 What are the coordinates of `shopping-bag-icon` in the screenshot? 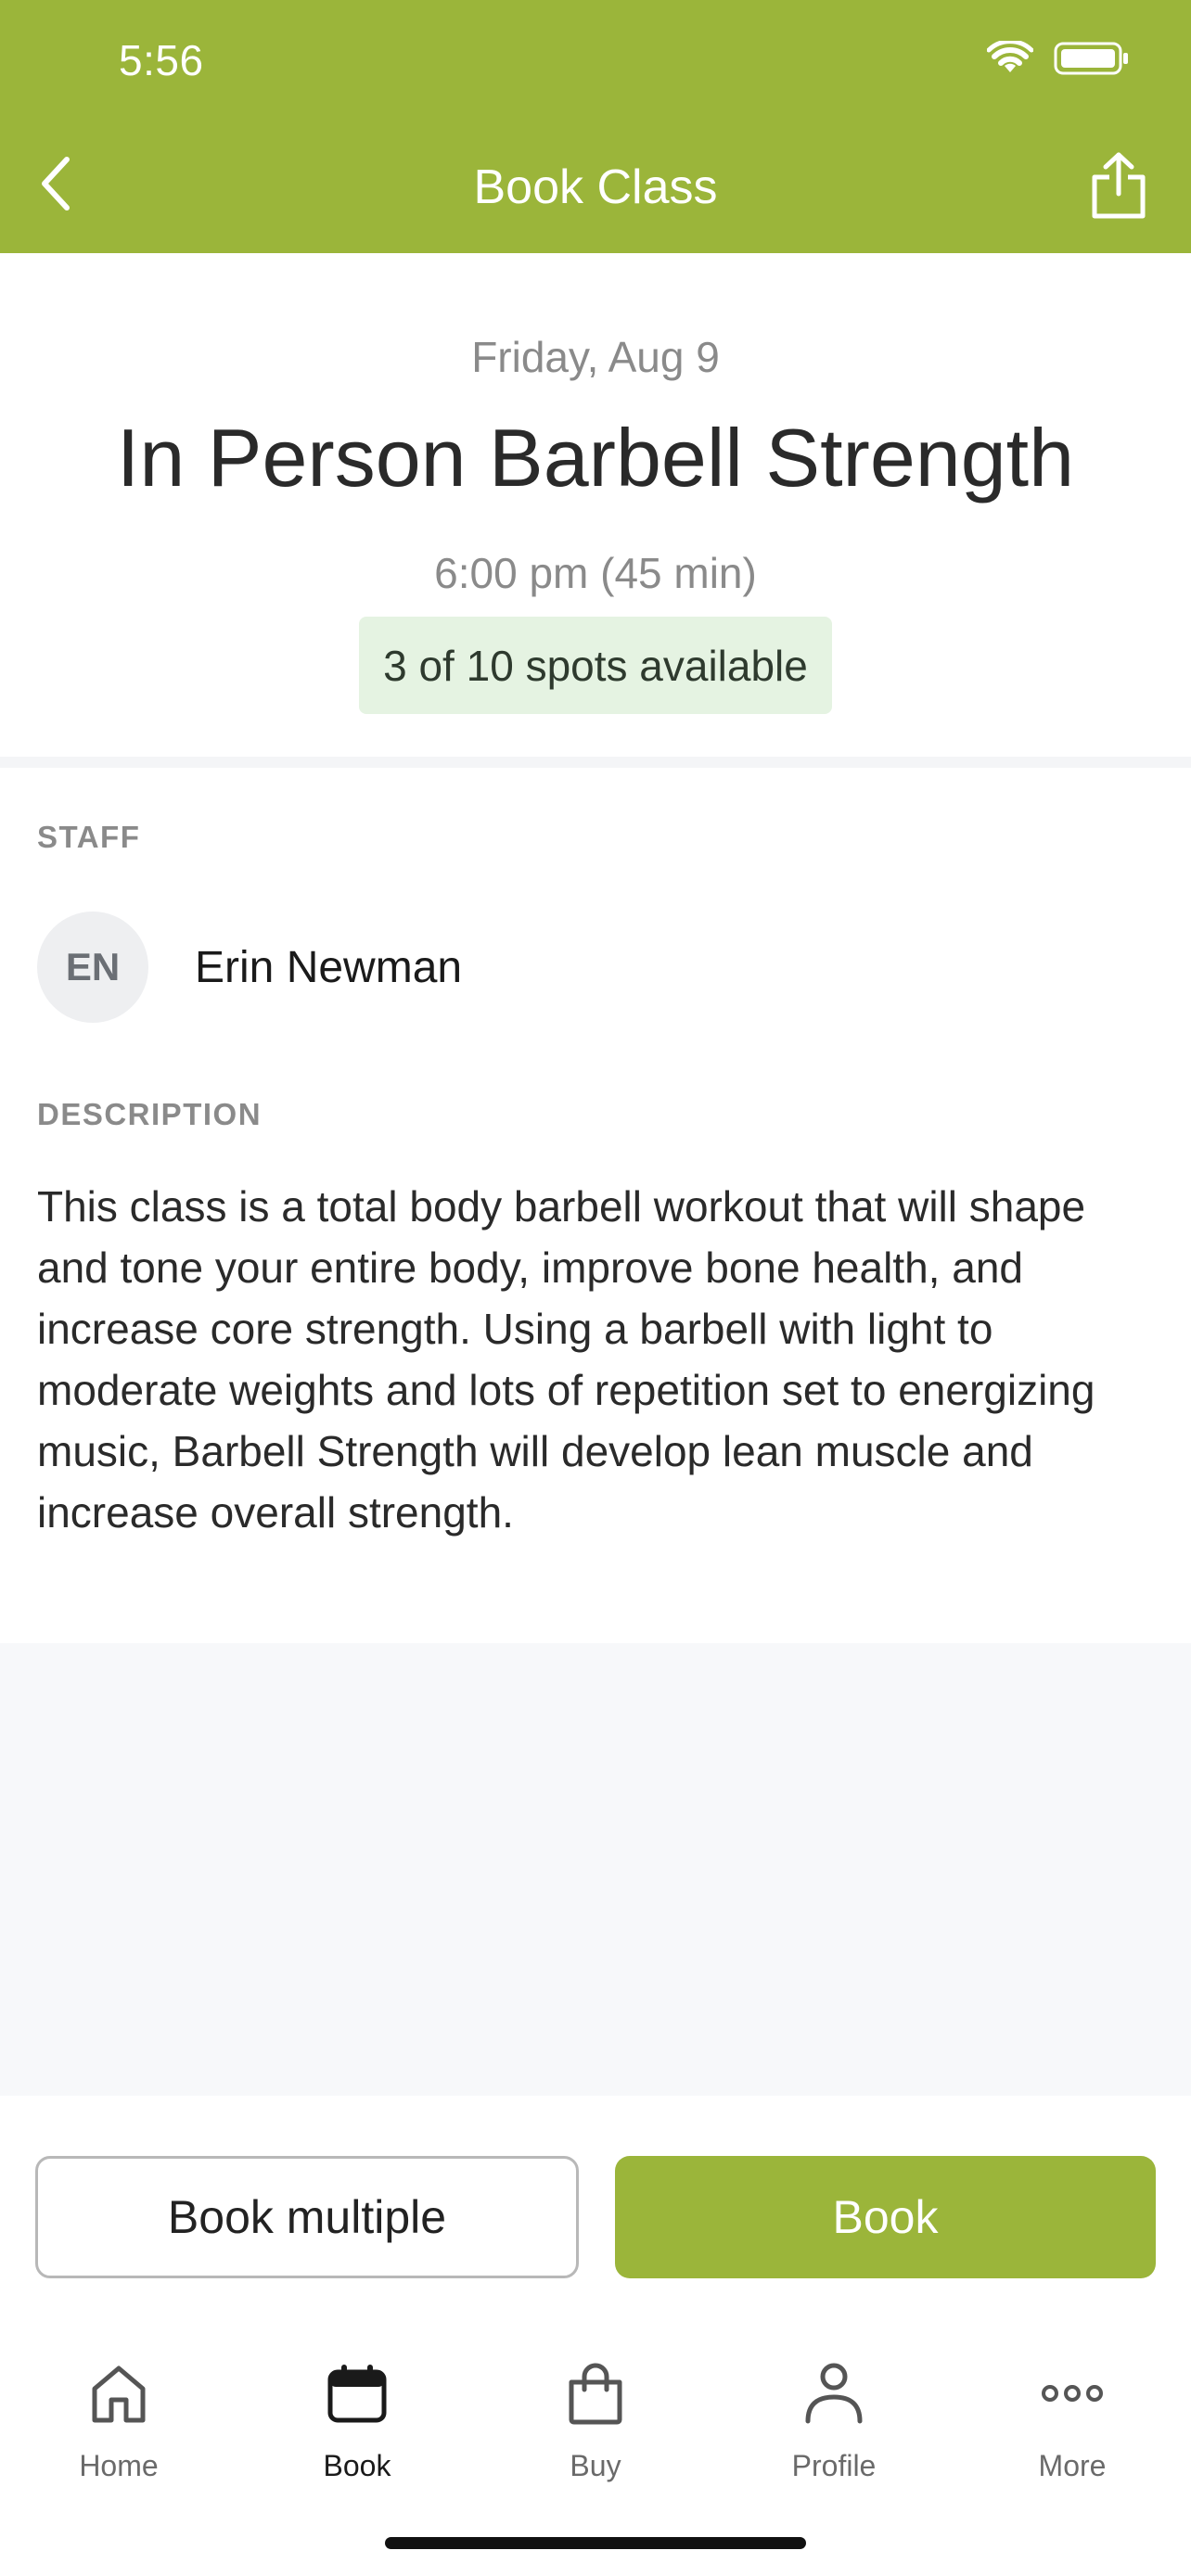 It's located at (595, 2395).